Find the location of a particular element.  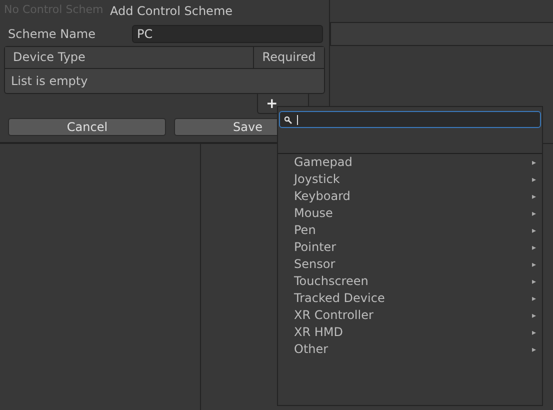

menu-item: Touchscreen ▸ is located at coordinates (410, 281).